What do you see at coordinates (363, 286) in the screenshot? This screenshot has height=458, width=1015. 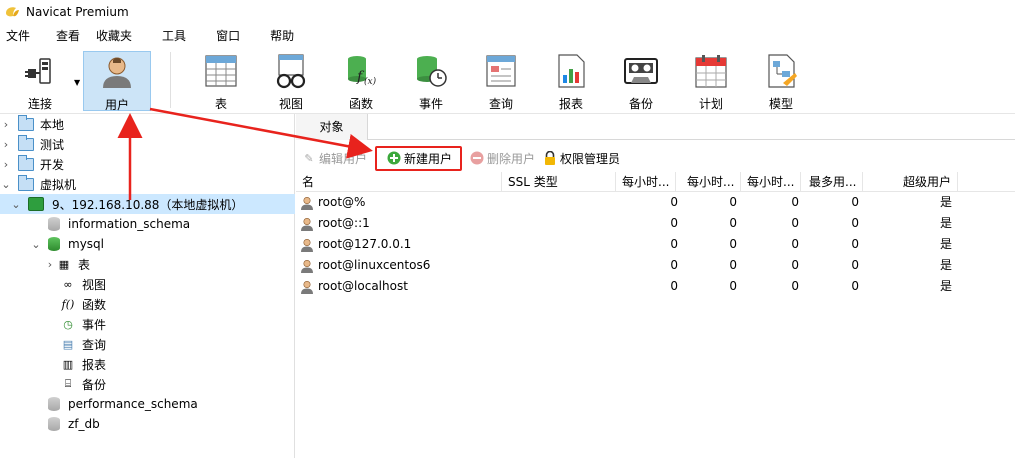 I see `user-name-text: root@localhost` at bounding box center [363, 286].